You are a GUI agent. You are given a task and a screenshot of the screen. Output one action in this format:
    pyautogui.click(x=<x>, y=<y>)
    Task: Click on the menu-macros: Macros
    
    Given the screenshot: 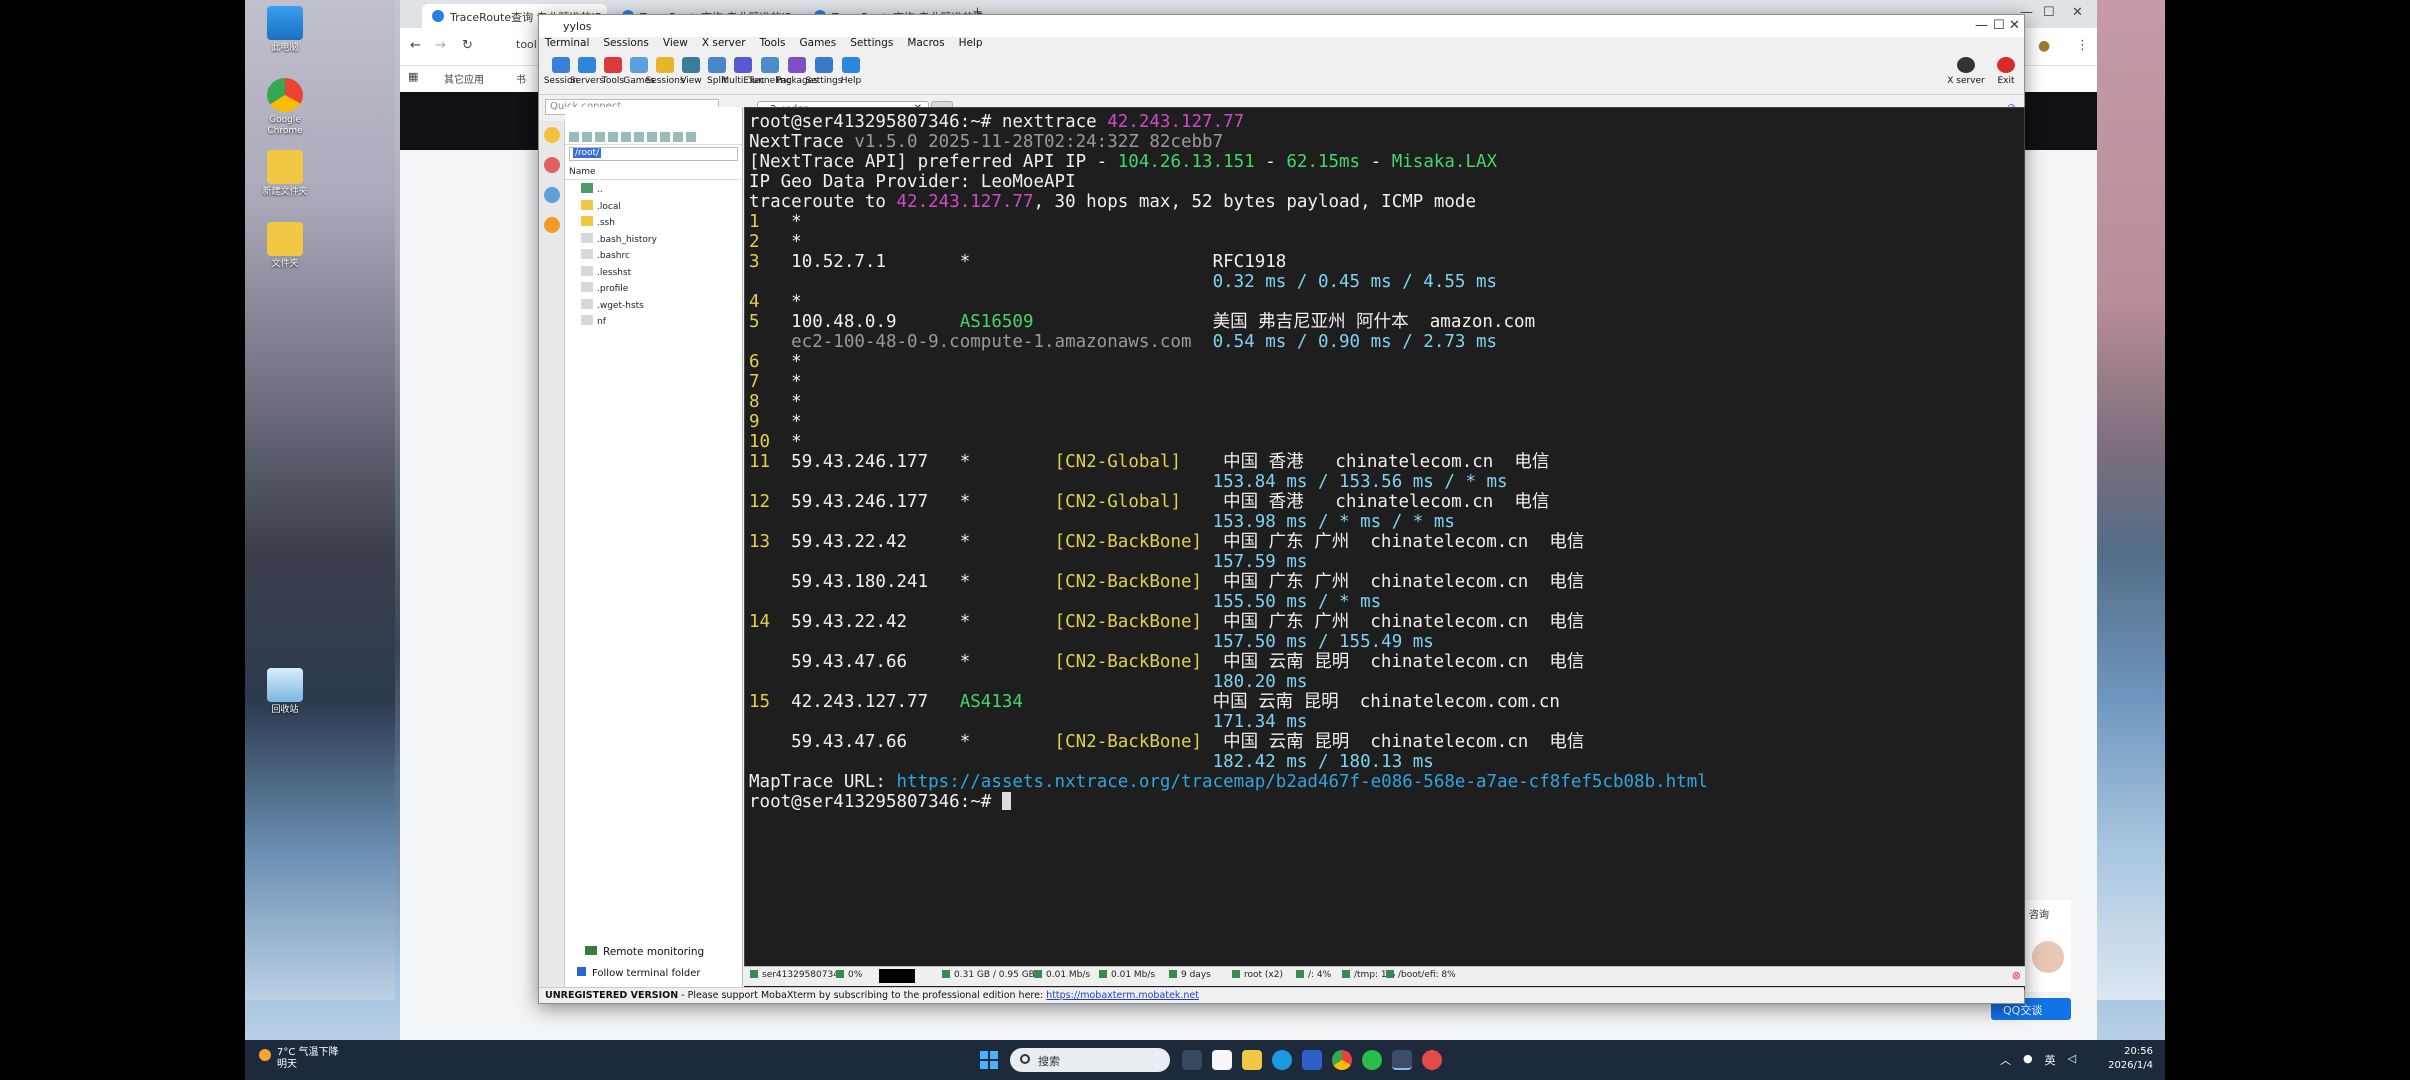 What is the action you would take?
    pyautogui.click(x=925, y=45)
    